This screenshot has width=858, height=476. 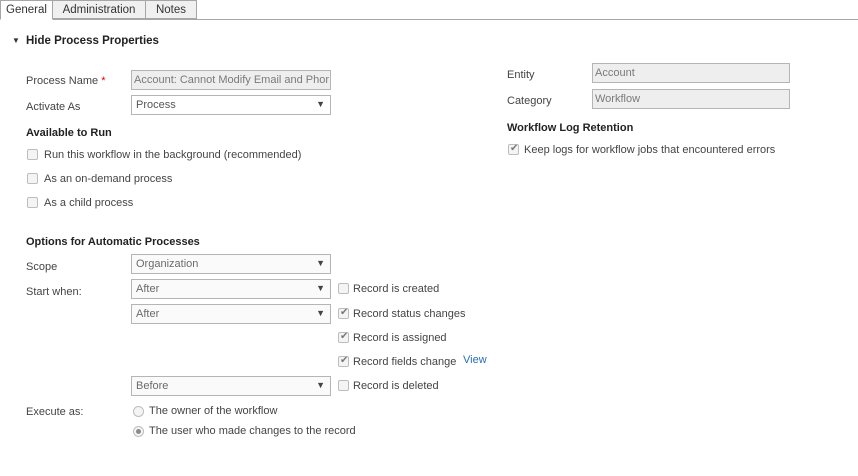 What do you see at coordinates (691, 99) in the screenshot?
I see `category-field: Workflow` at bounding box center [691, 99].